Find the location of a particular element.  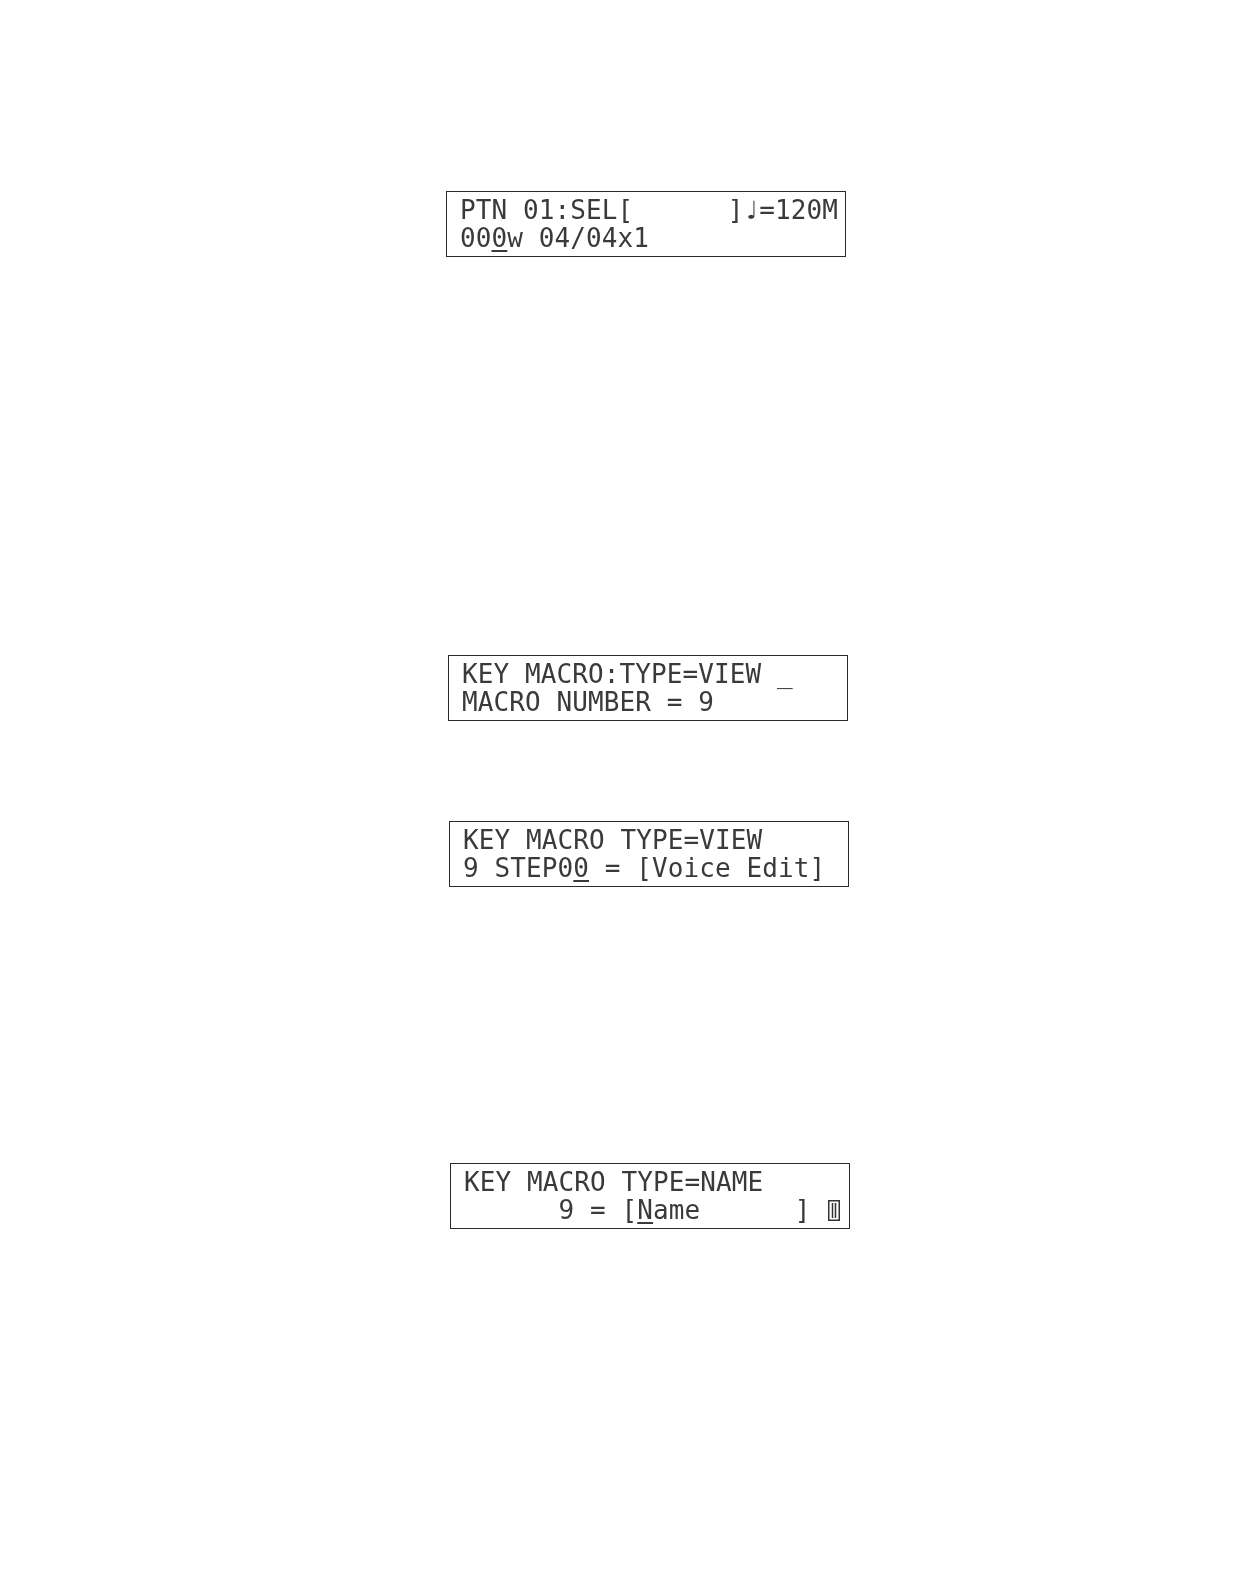

boxed-bars-icon is located at coordinates (833, 1210).